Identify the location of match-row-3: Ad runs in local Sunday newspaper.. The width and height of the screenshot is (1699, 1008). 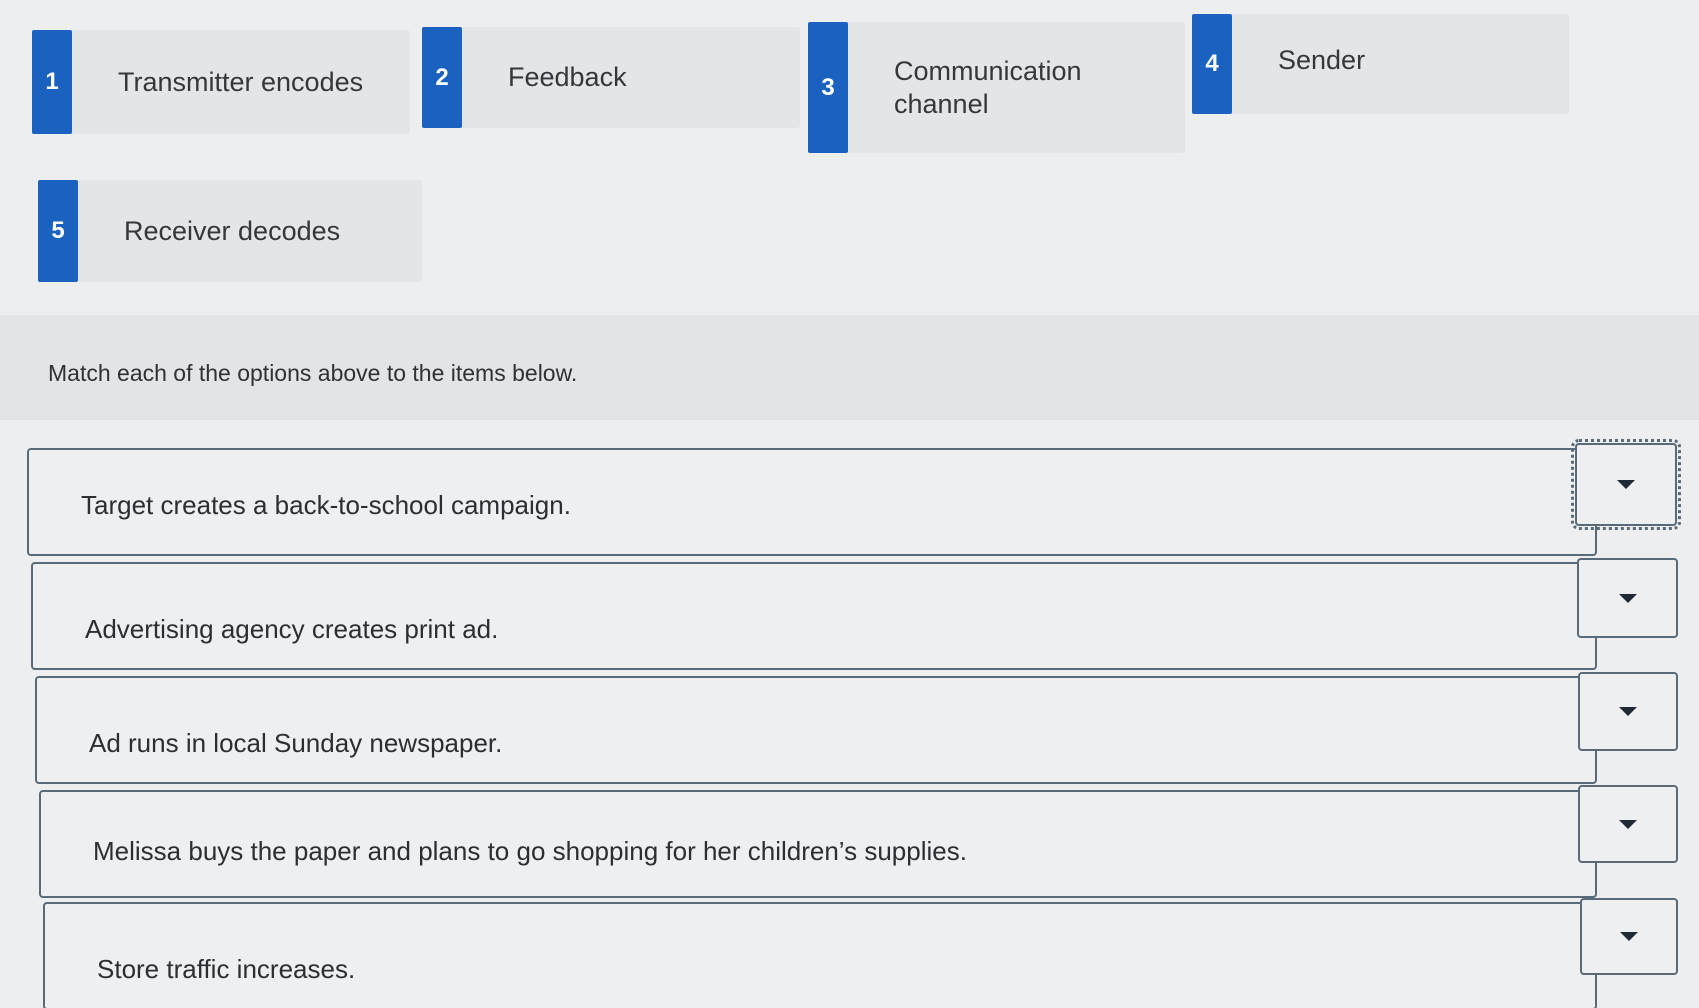
(816, 730).